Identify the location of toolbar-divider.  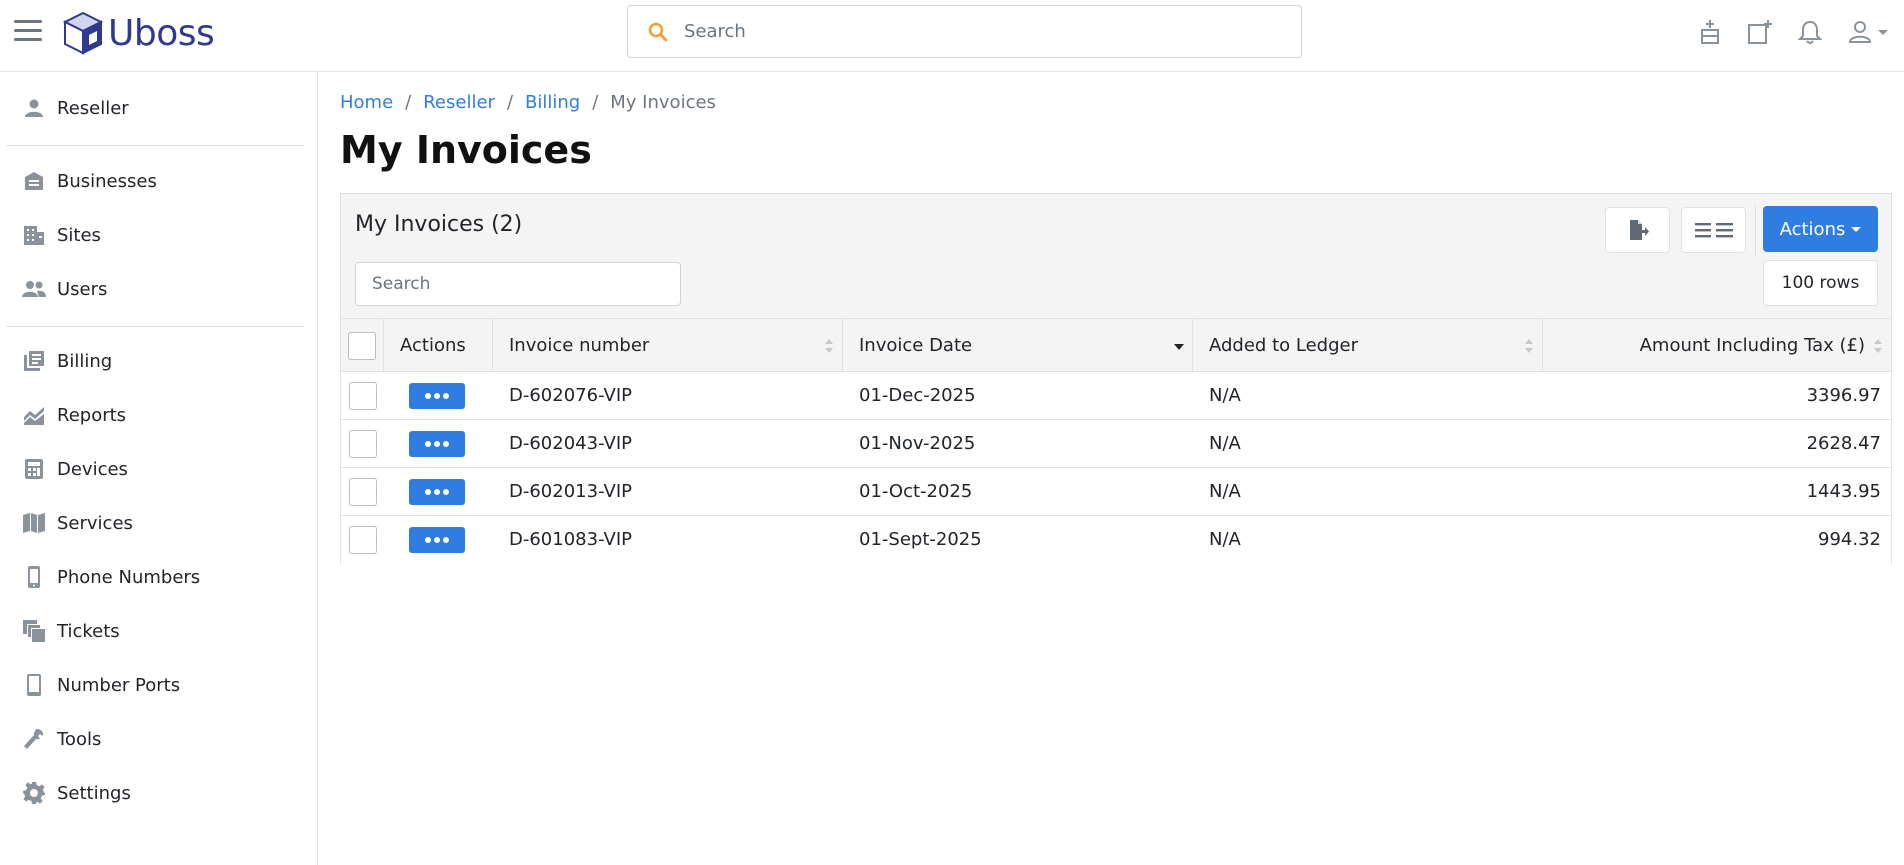
(1755, 230).